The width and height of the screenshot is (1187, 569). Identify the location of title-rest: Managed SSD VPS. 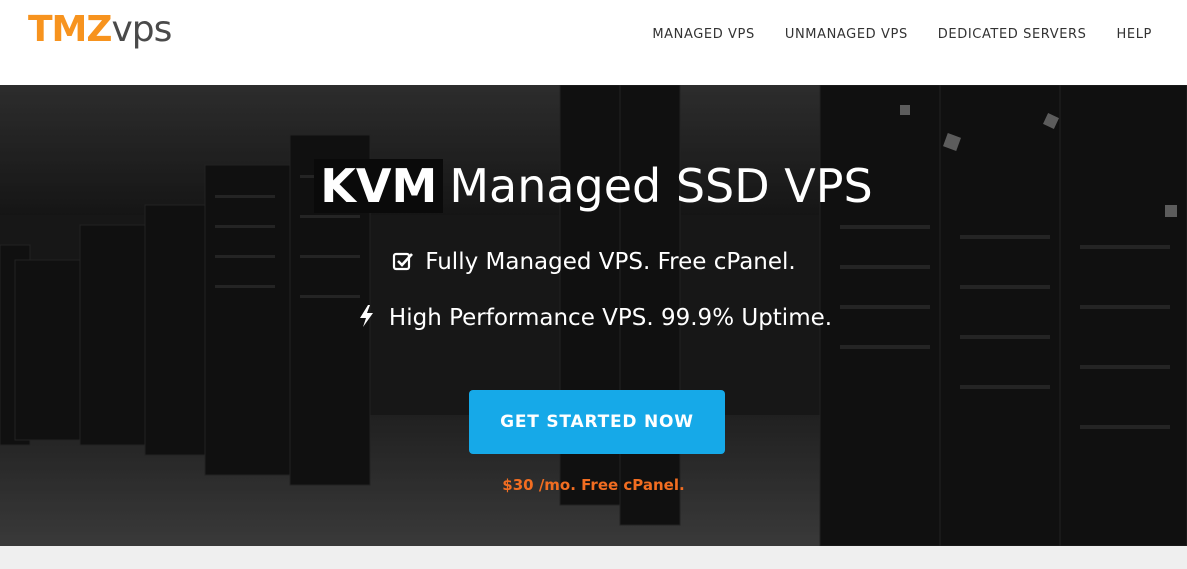
(661, 186).